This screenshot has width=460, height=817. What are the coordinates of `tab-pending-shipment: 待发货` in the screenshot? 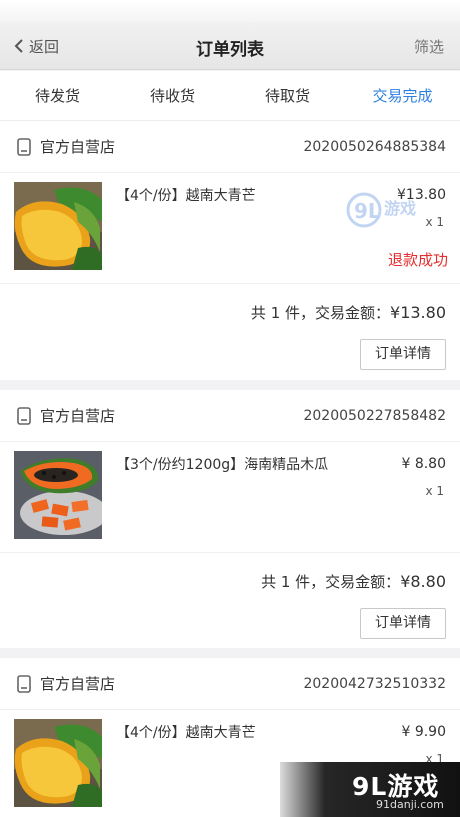 It's located at (57, 95).